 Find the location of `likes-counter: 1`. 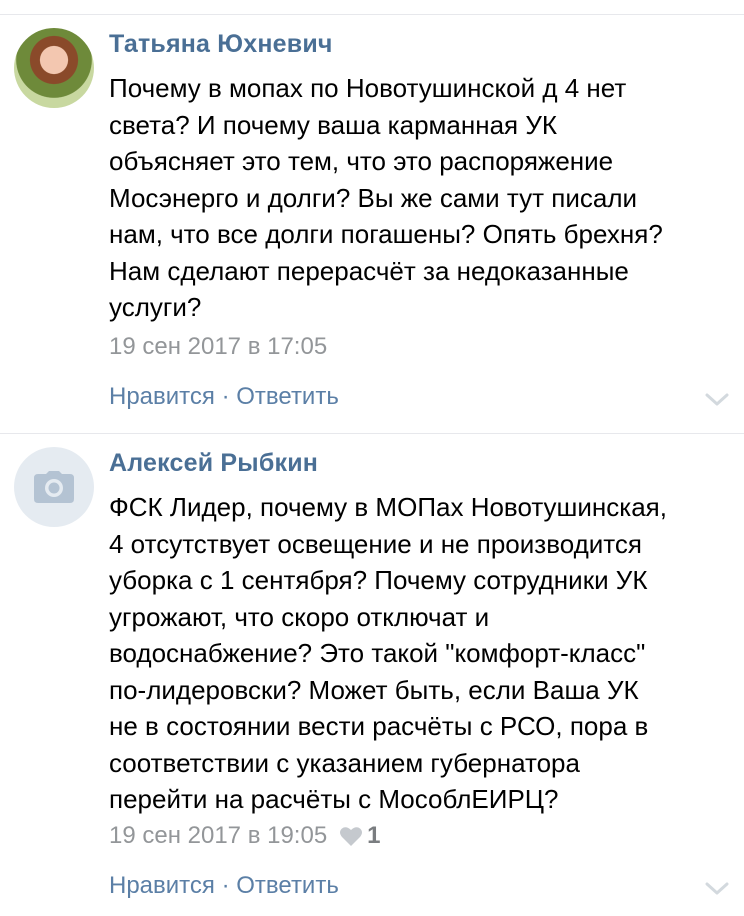

likes-counter: 1 is located at coordinates (360, 836).